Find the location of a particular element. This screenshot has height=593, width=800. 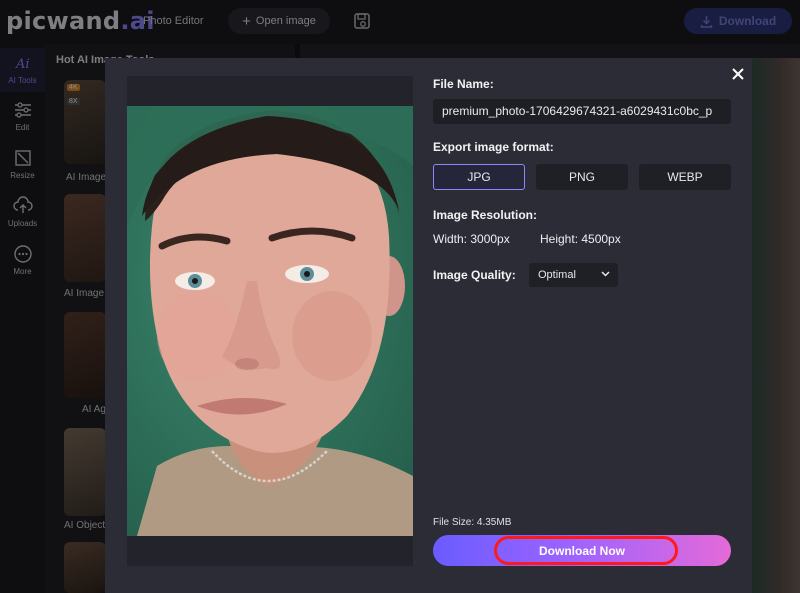

download-now-label: Download Now is located at coordinates (582, 550).